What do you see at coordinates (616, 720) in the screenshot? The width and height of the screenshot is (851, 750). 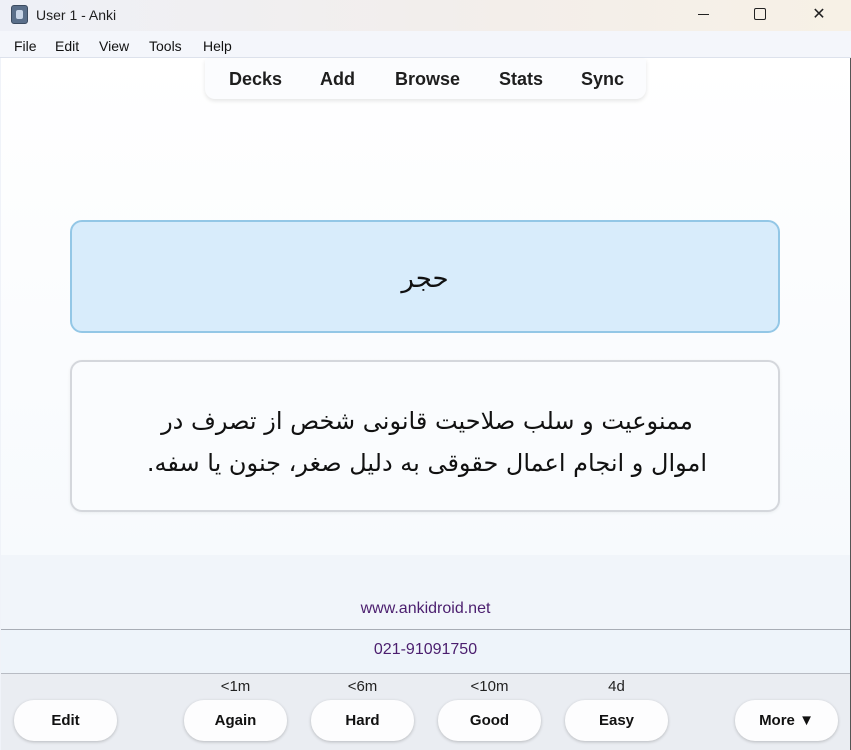 I see `easy-button: Easy` at bounding box center [616, 720].